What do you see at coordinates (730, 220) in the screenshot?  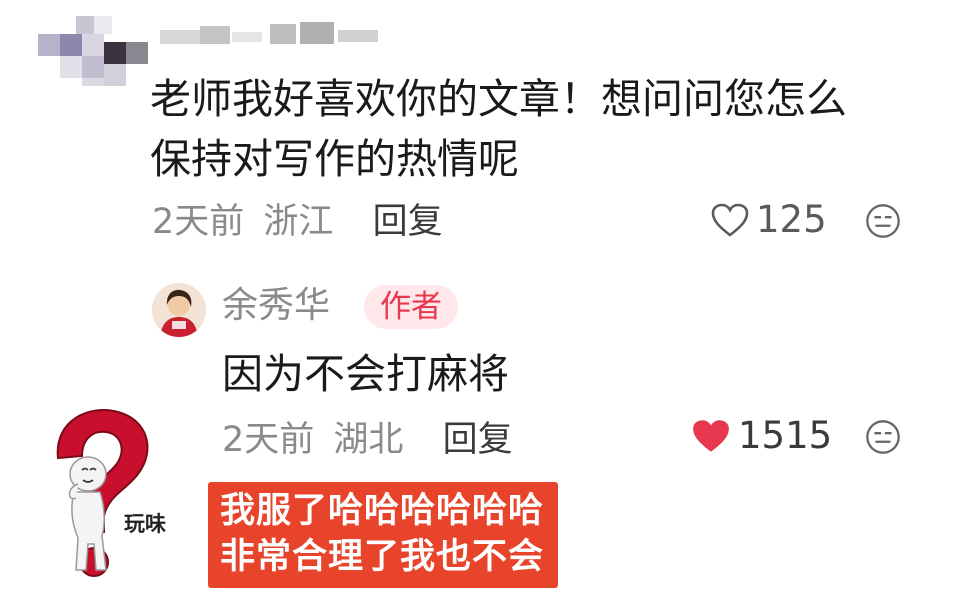 I see `heart-outline-icon` at bounding box center [730, 220].